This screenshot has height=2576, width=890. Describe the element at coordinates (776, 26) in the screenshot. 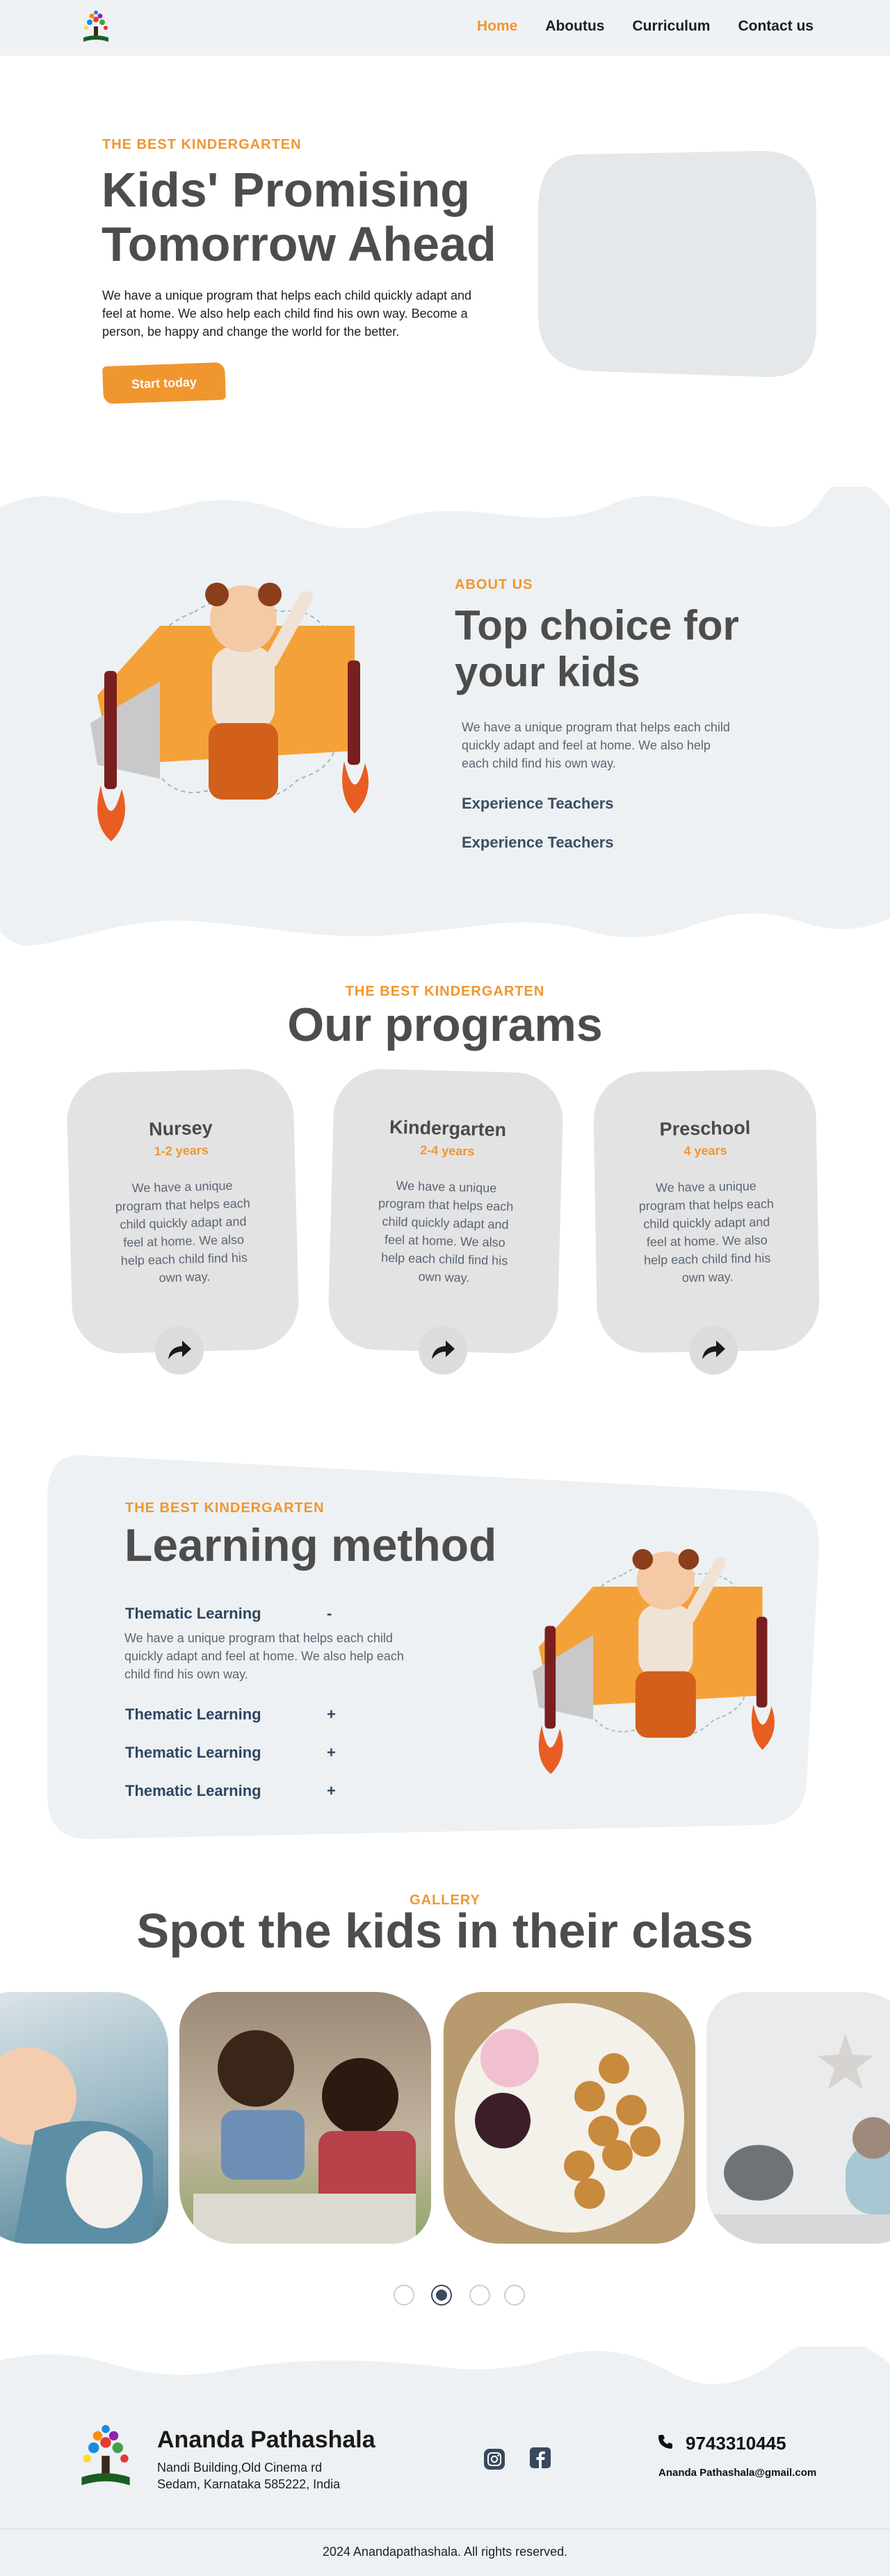

I see `nav-contact: Contact us` at that location.